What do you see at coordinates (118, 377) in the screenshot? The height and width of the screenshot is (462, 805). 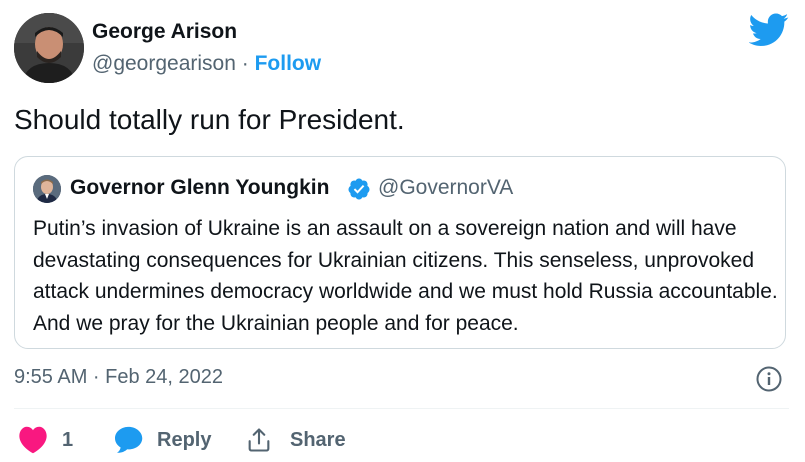 I see `tweet-timestamp: 9:55 AM · Feb 24, 2022` at bounding box center [118, 377].